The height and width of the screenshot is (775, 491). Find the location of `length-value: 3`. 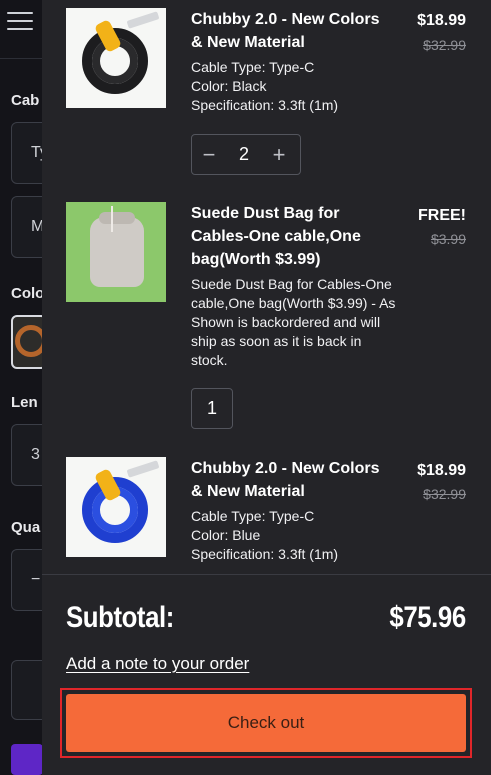

length-value: 3 is located at coordinates (35, 454).